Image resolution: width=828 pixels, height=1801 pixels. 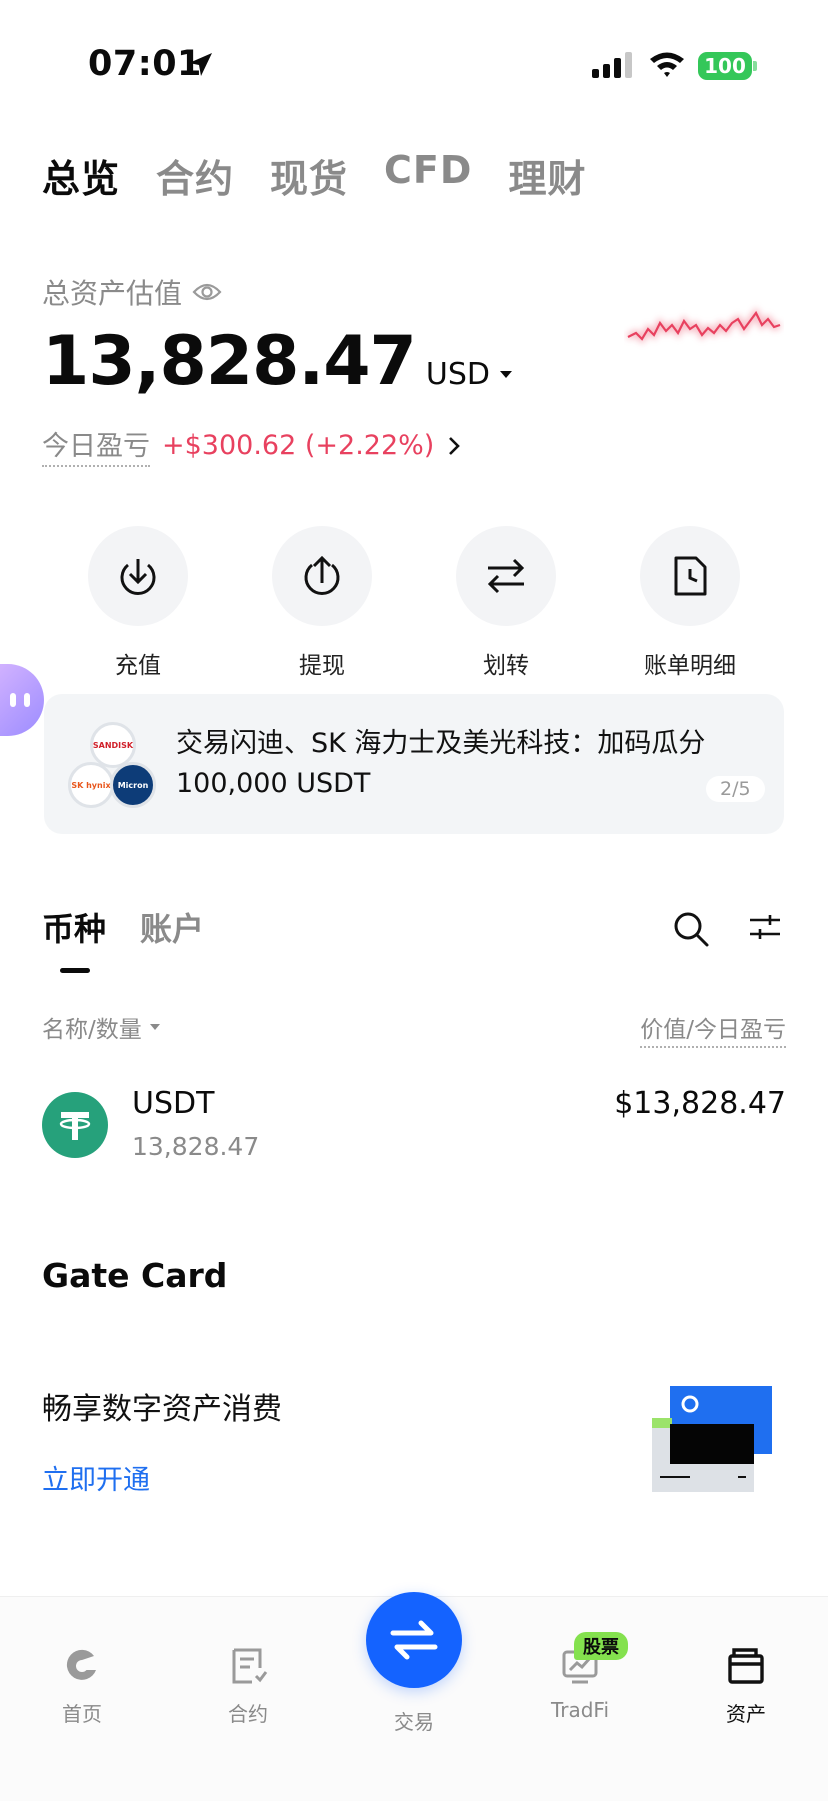 I want to click on wallet-icon, so click(x=746, y=1666).